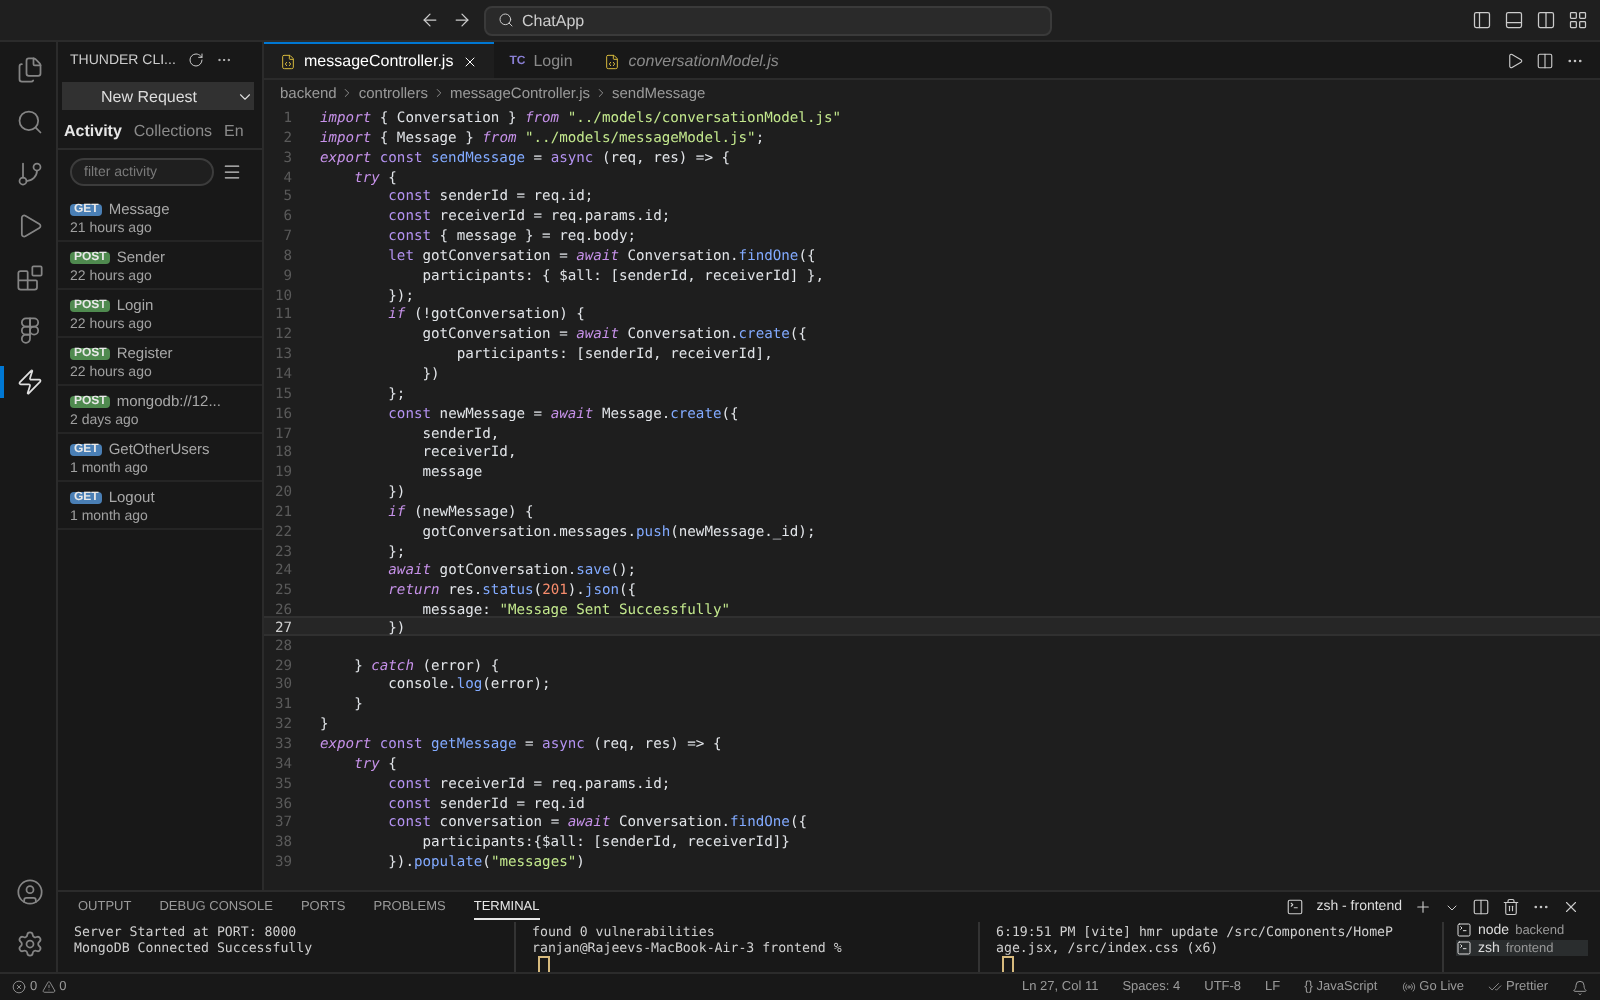 This screenshot has height=1000, width=1600. I want to click on filter-menu-icon, so click(232, 172).